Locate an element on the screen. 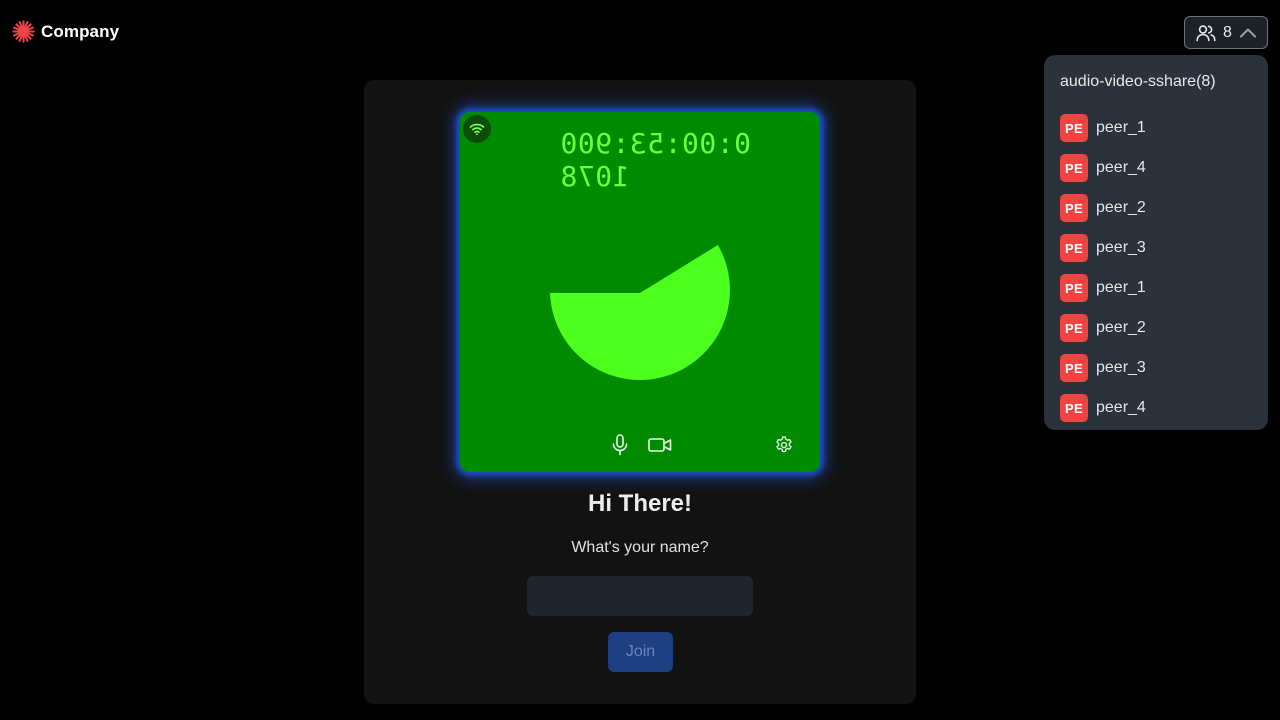 Image resolution: width=1280 pixels, height=720 pixels. camera-toggle-button is located at coordinates (660, 445).